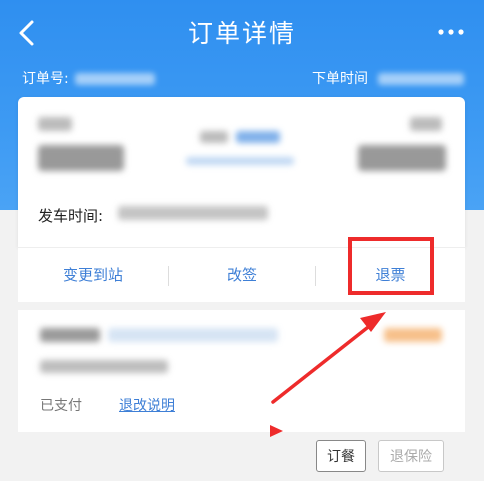 The width and height of the screenshot is (484, 481). What do you see at coordinates (45, 79) in the screenshot?
I see `order-number-label: 订单号:` at bounding box center [45, 79].